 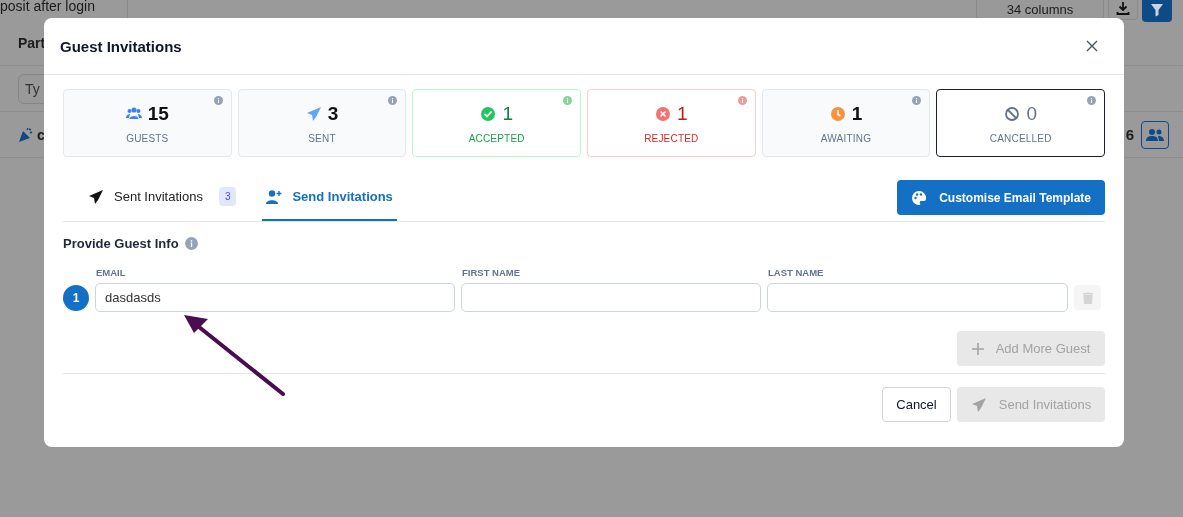 What do you see at coordinates (147, 138) in the screenshot?
I see `stat-label: GUESTS` at bounding box center [147, 138].